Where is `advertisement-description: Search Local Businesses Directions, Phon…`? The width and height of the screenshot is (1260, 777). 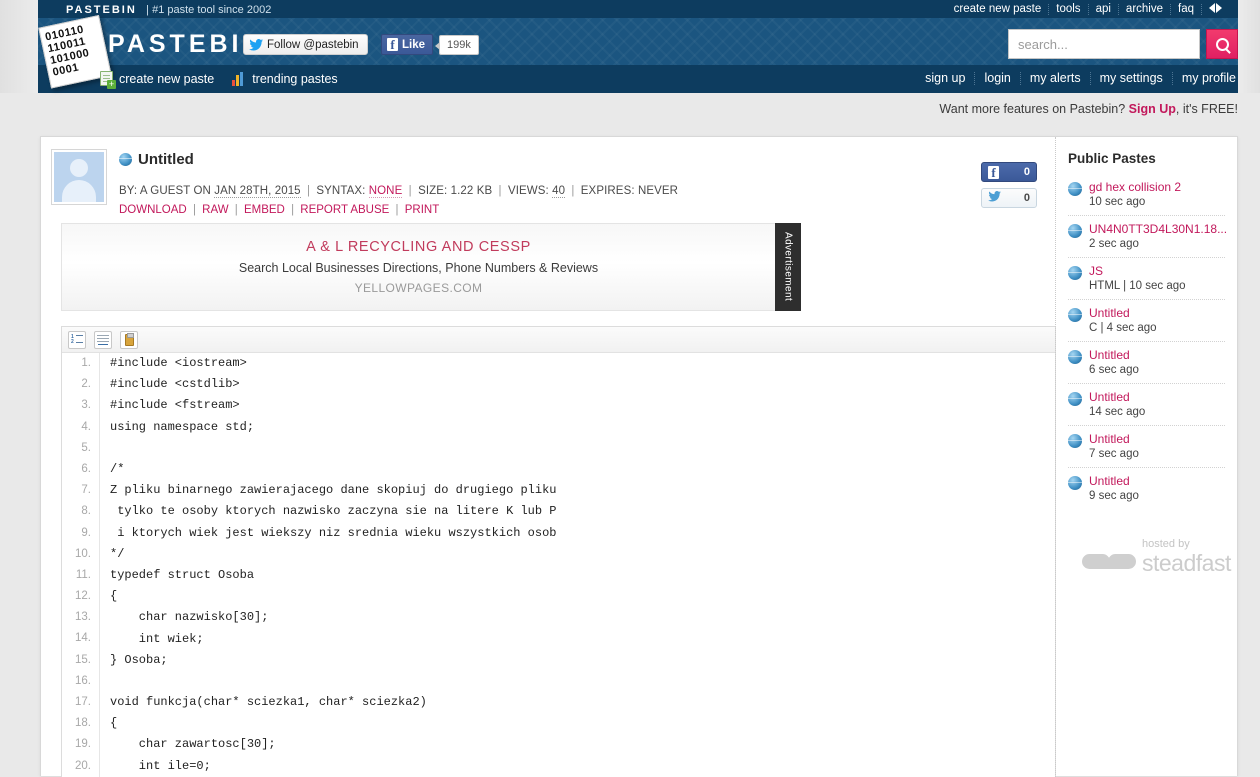 advertisement-description: Search Local Businesses Directions, Phon… is located at coordinates (418, 268).